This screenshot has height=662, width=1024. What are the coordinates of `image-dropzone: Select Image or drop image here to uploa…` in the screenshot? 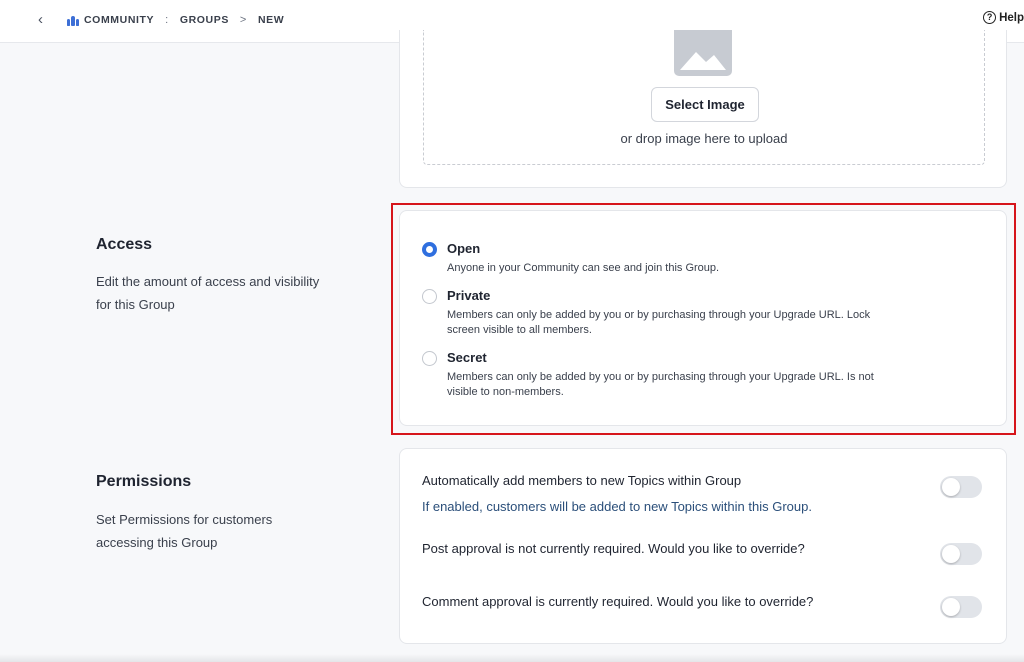 It's located at (704, 97).